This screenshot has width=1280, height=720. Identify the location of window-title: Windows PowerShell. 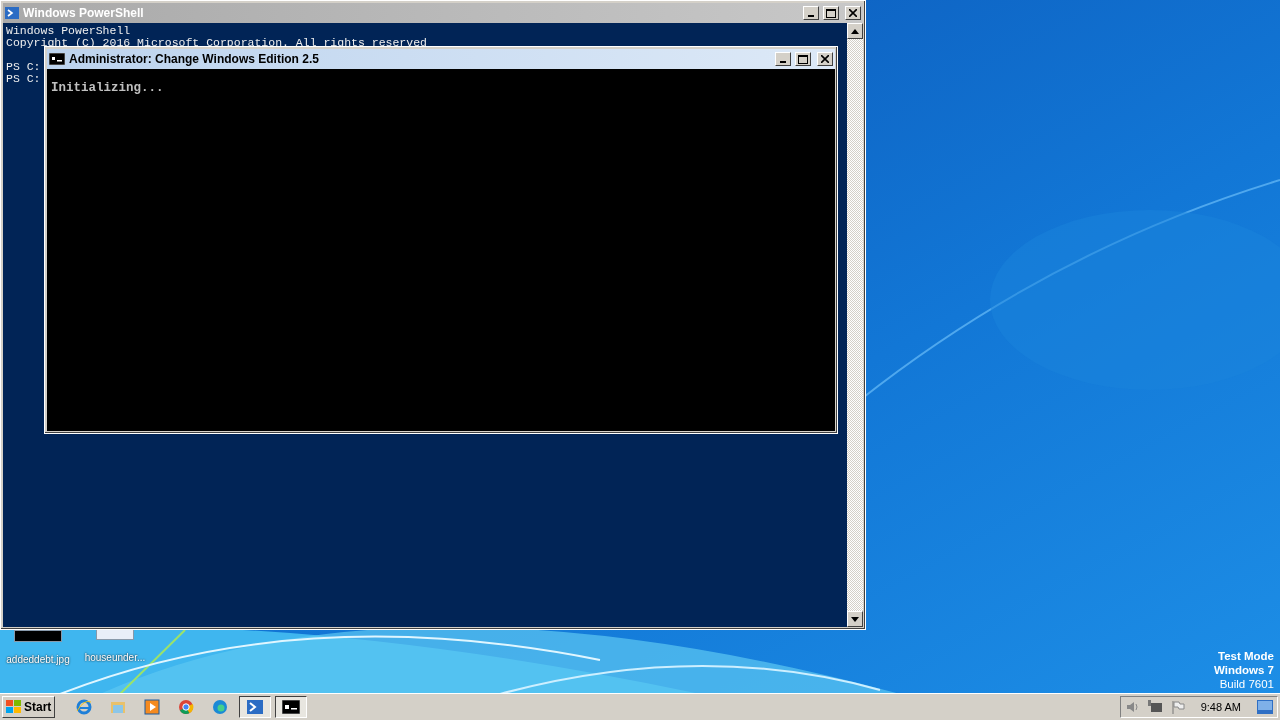
(84, 13).